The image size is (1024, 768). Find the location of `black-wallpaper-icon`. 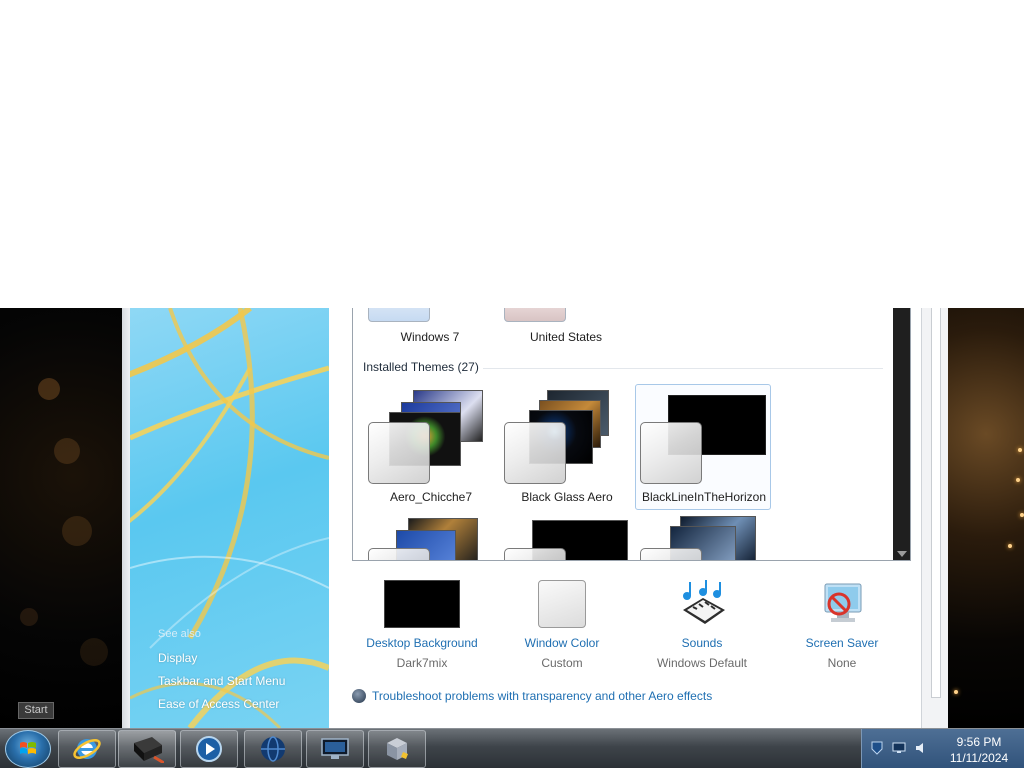

black-wallpaper-icon is located at coordinates (422, 604).